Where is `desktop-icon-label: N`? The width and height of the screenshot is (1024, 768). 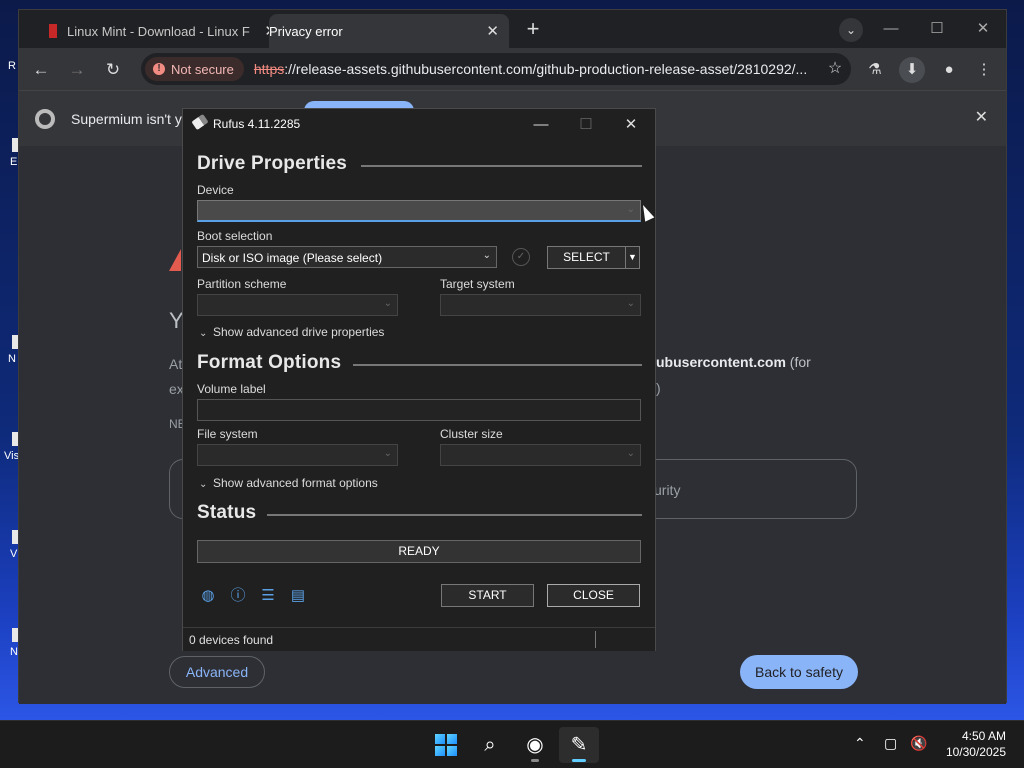
desktop-icon-label: N is located at coordinates (14, 652).